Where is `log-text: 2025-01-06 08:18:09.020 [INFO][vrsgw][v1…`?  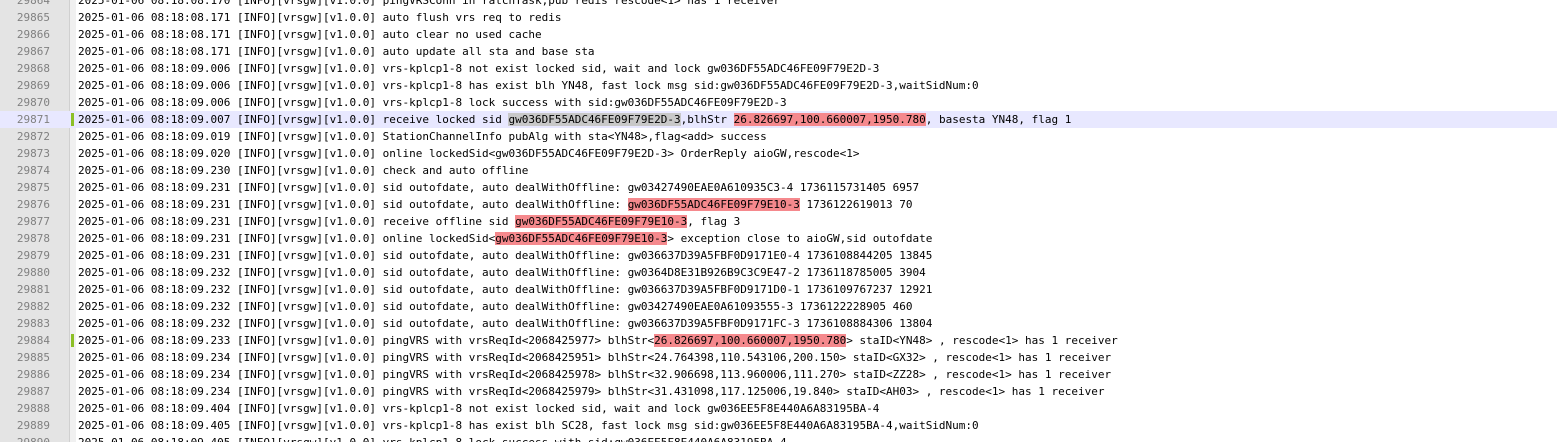 log-text: 2025-01-06 08:18:09.020 [INFO][vrsgw][v1… is located at coordinates (468, 153).